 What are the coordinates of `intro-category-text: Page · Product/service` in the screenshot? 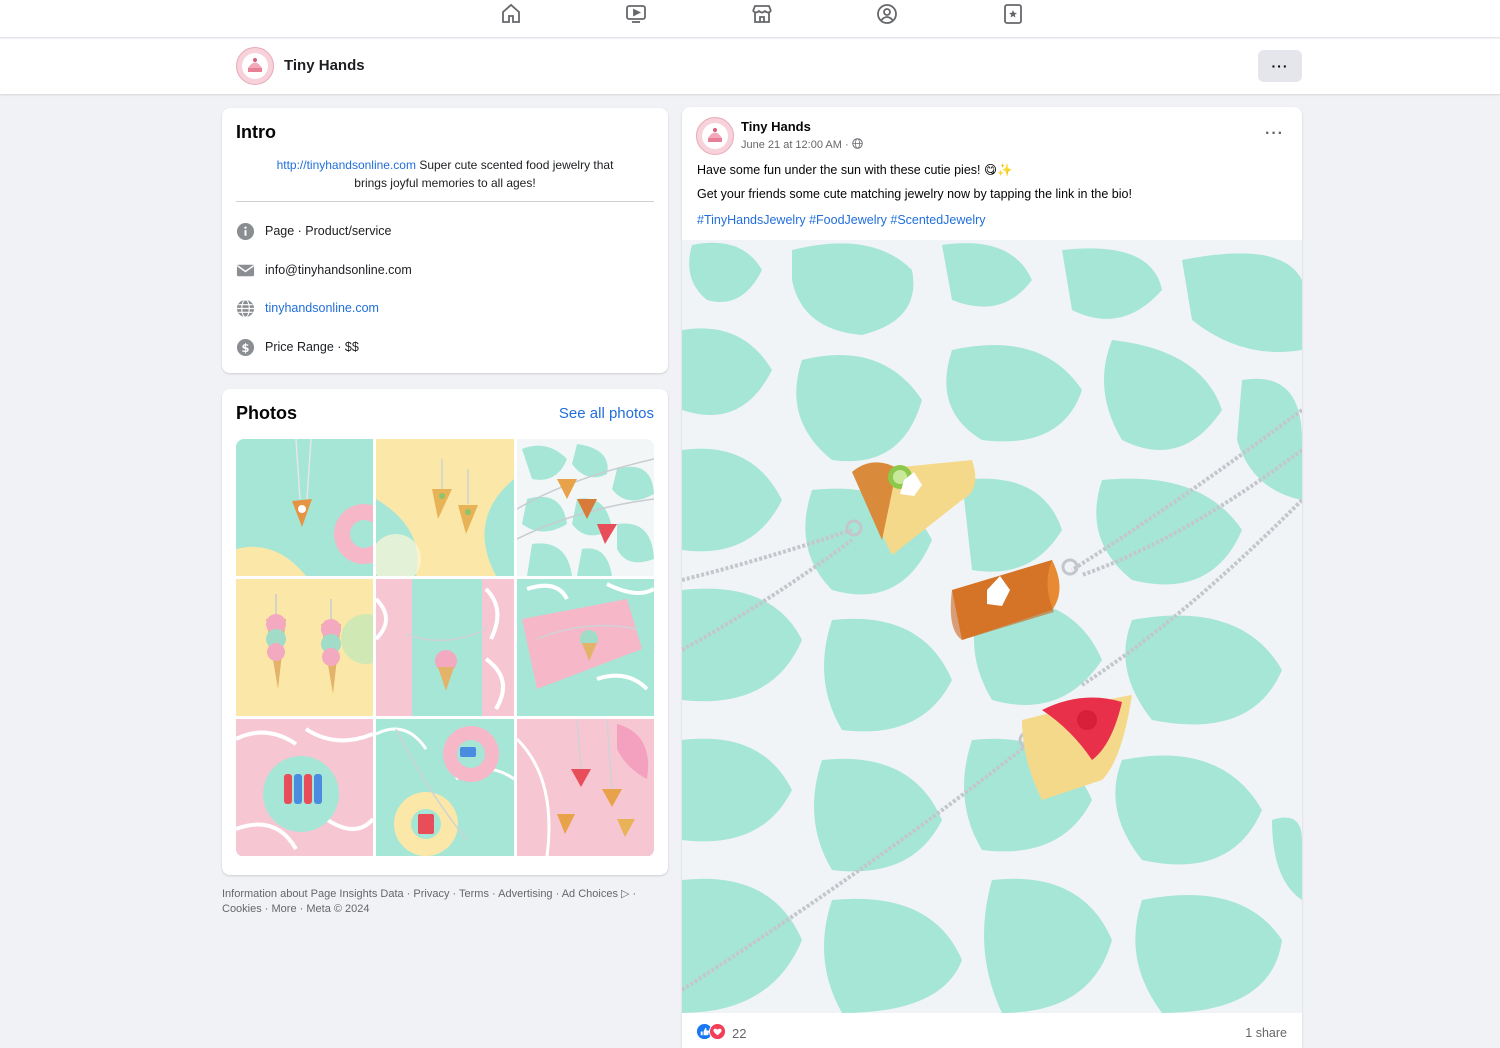 It's located at (328, 231).